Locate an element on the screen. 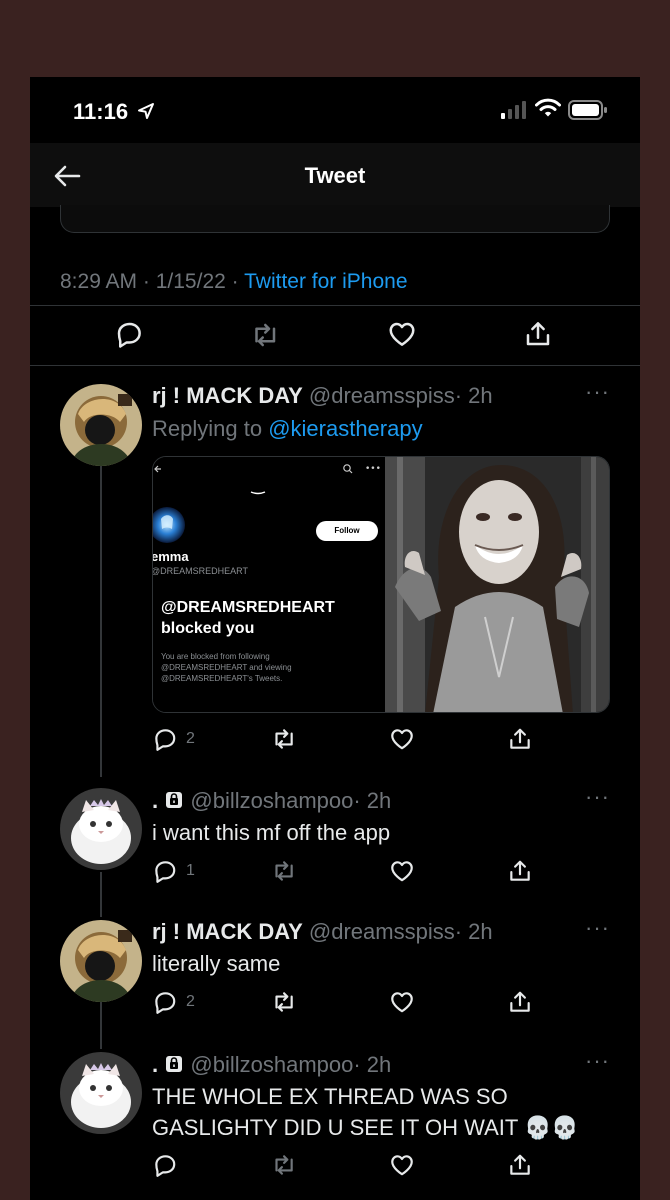 This screenshot has width=670, height=1200. tweet-time: 8:29 AM is located at coordinates (99, 281).